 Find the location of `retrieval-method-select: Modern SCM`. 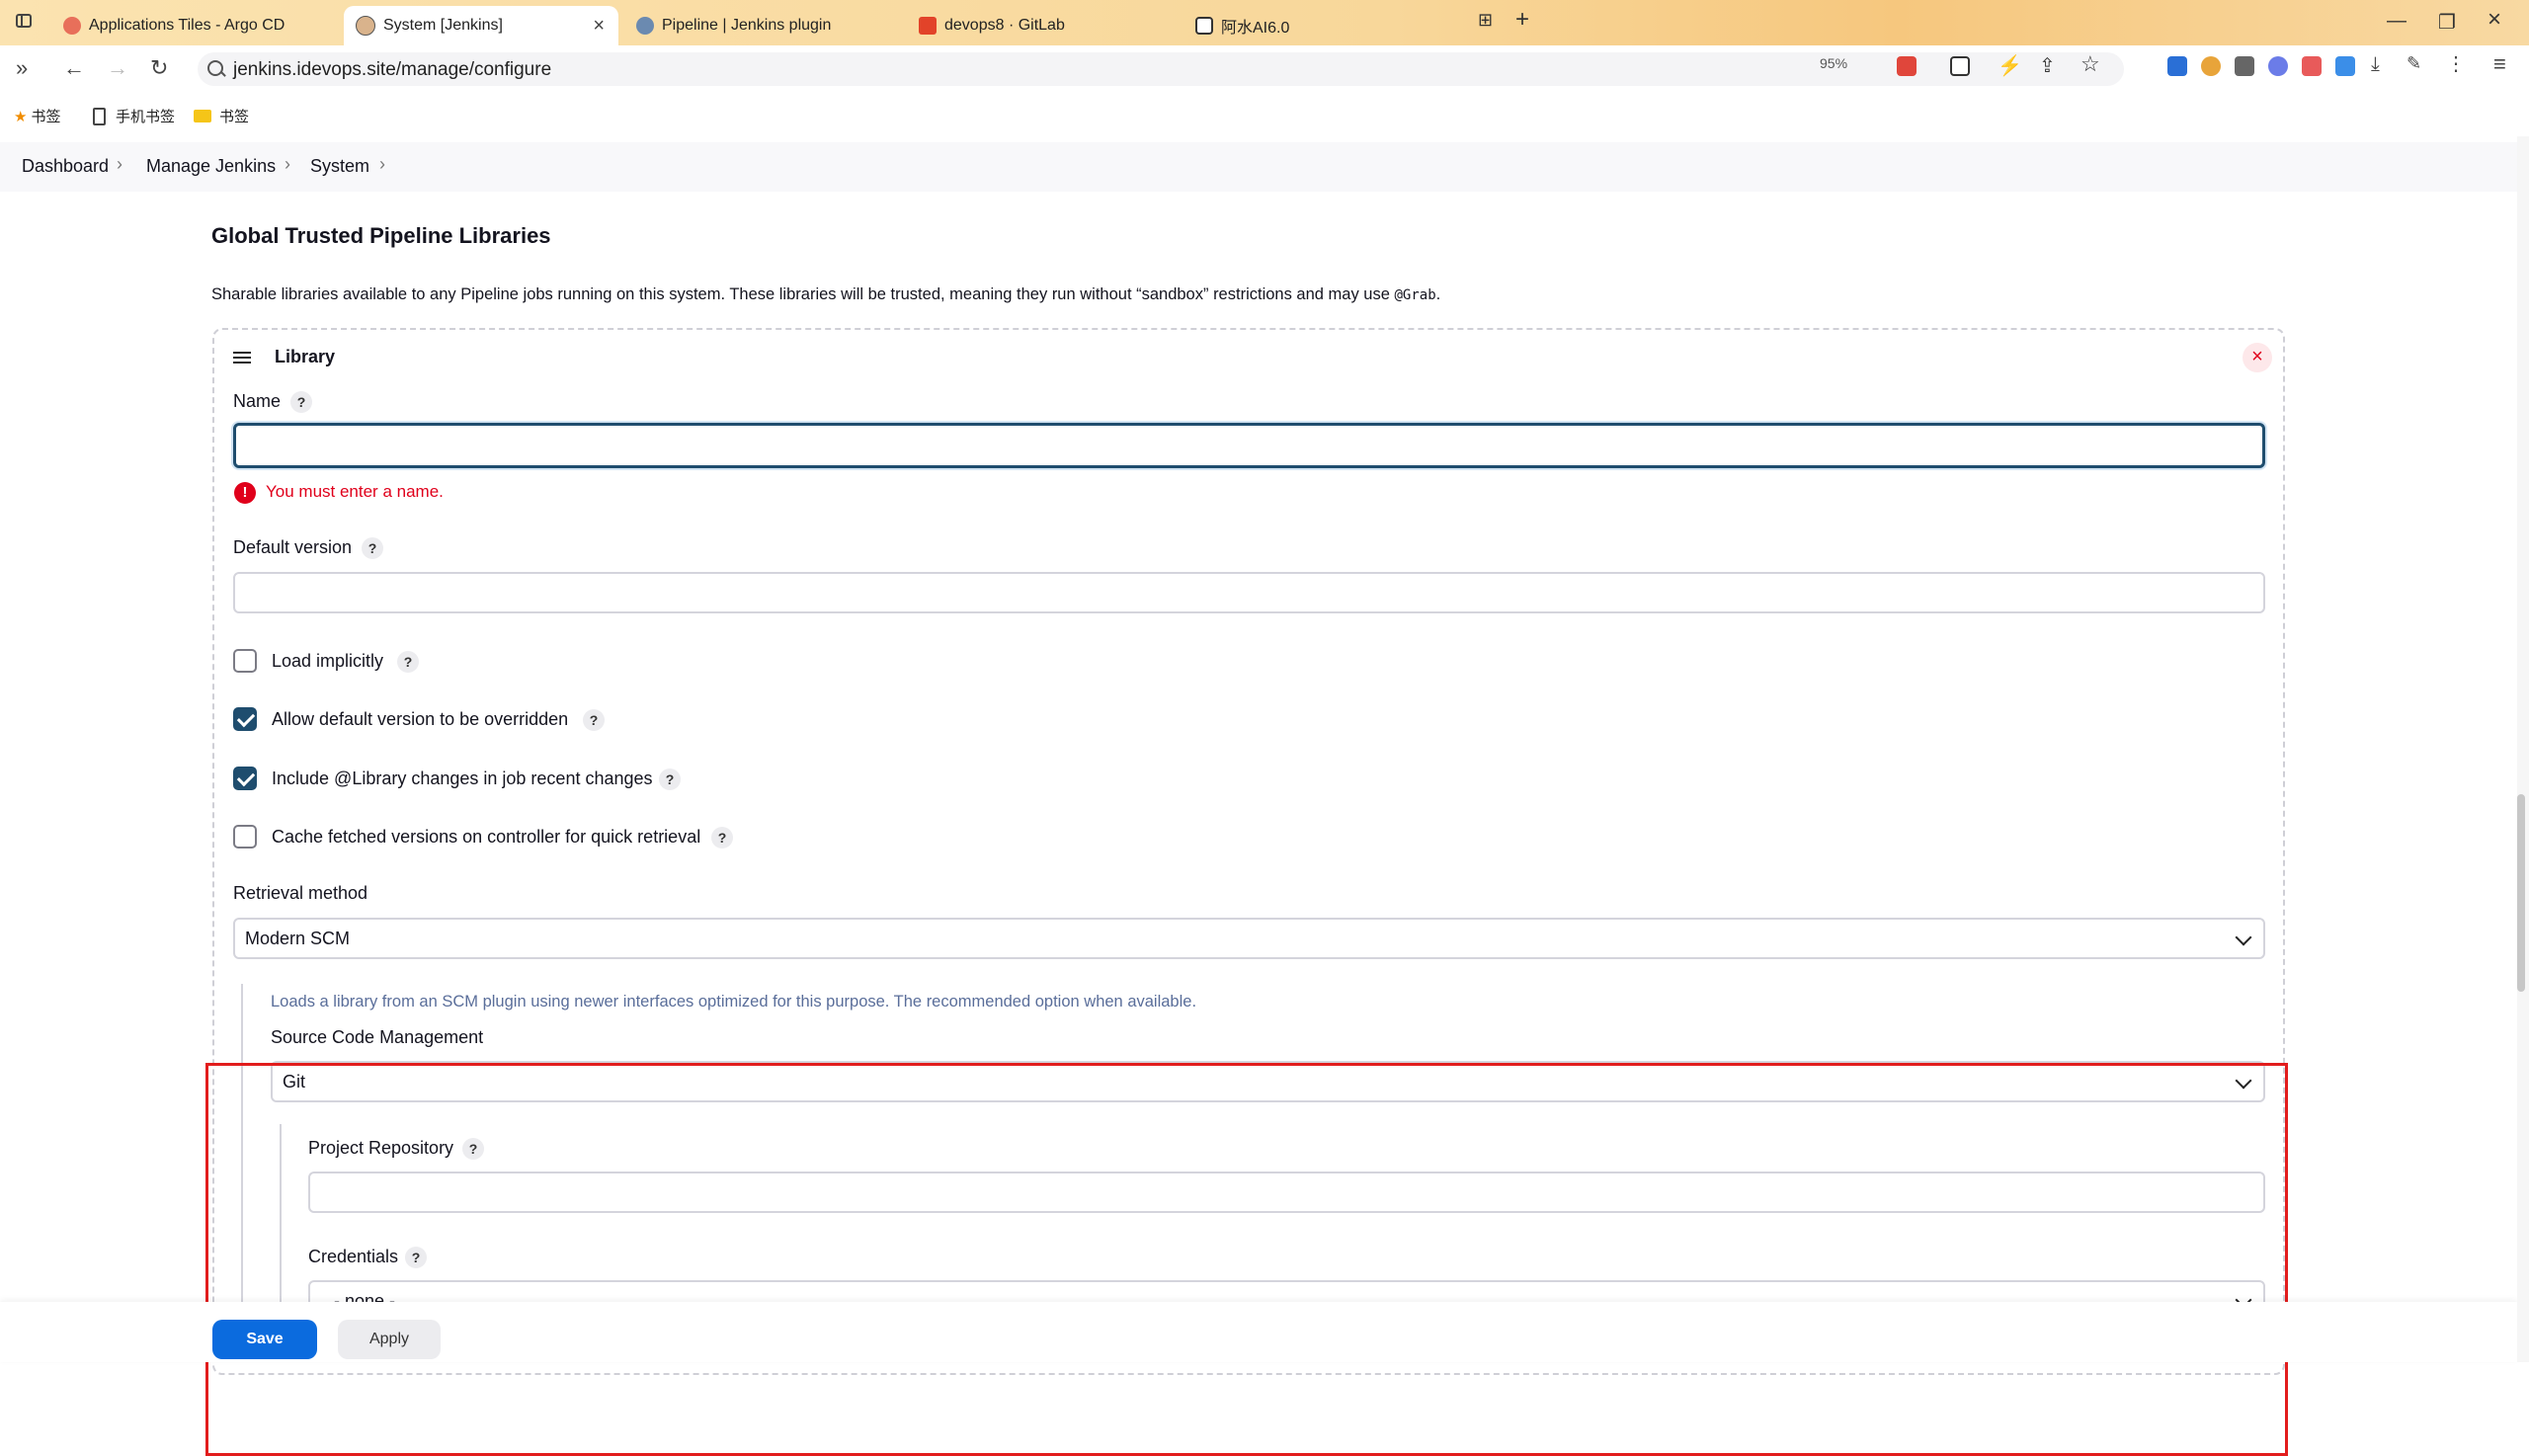

retrieval-method-select: Modern SCM is located at coordinates (1249, 938).